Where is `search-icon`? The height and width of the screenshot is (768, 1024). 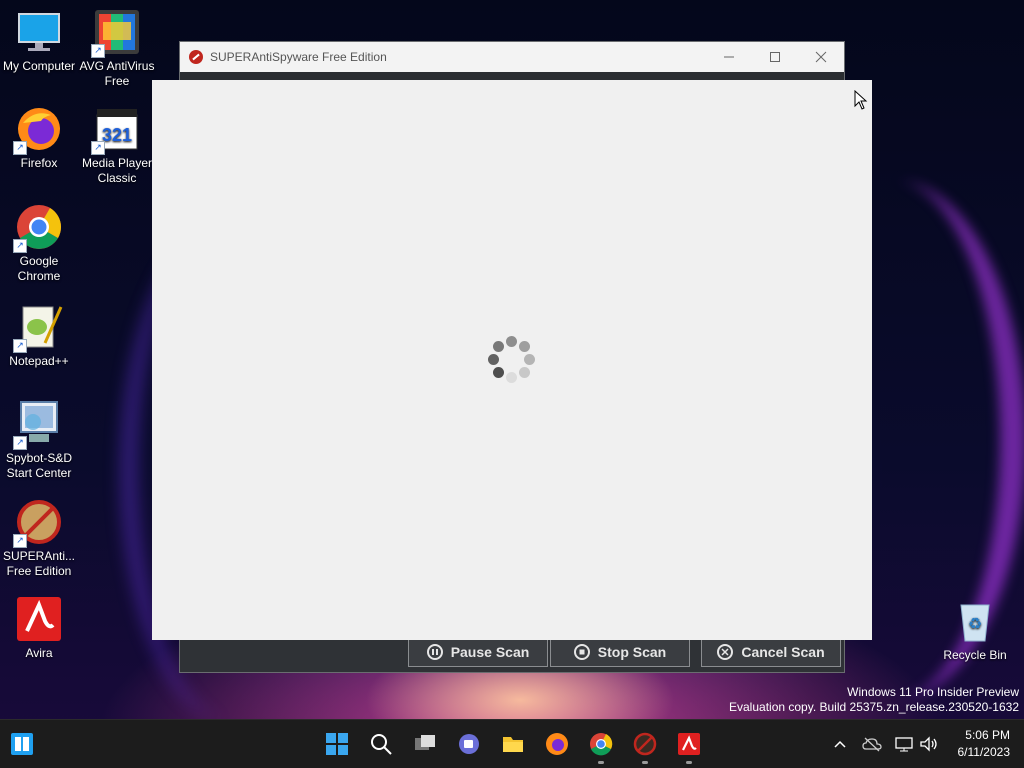
search-icon is located at coordinates (381, 744).